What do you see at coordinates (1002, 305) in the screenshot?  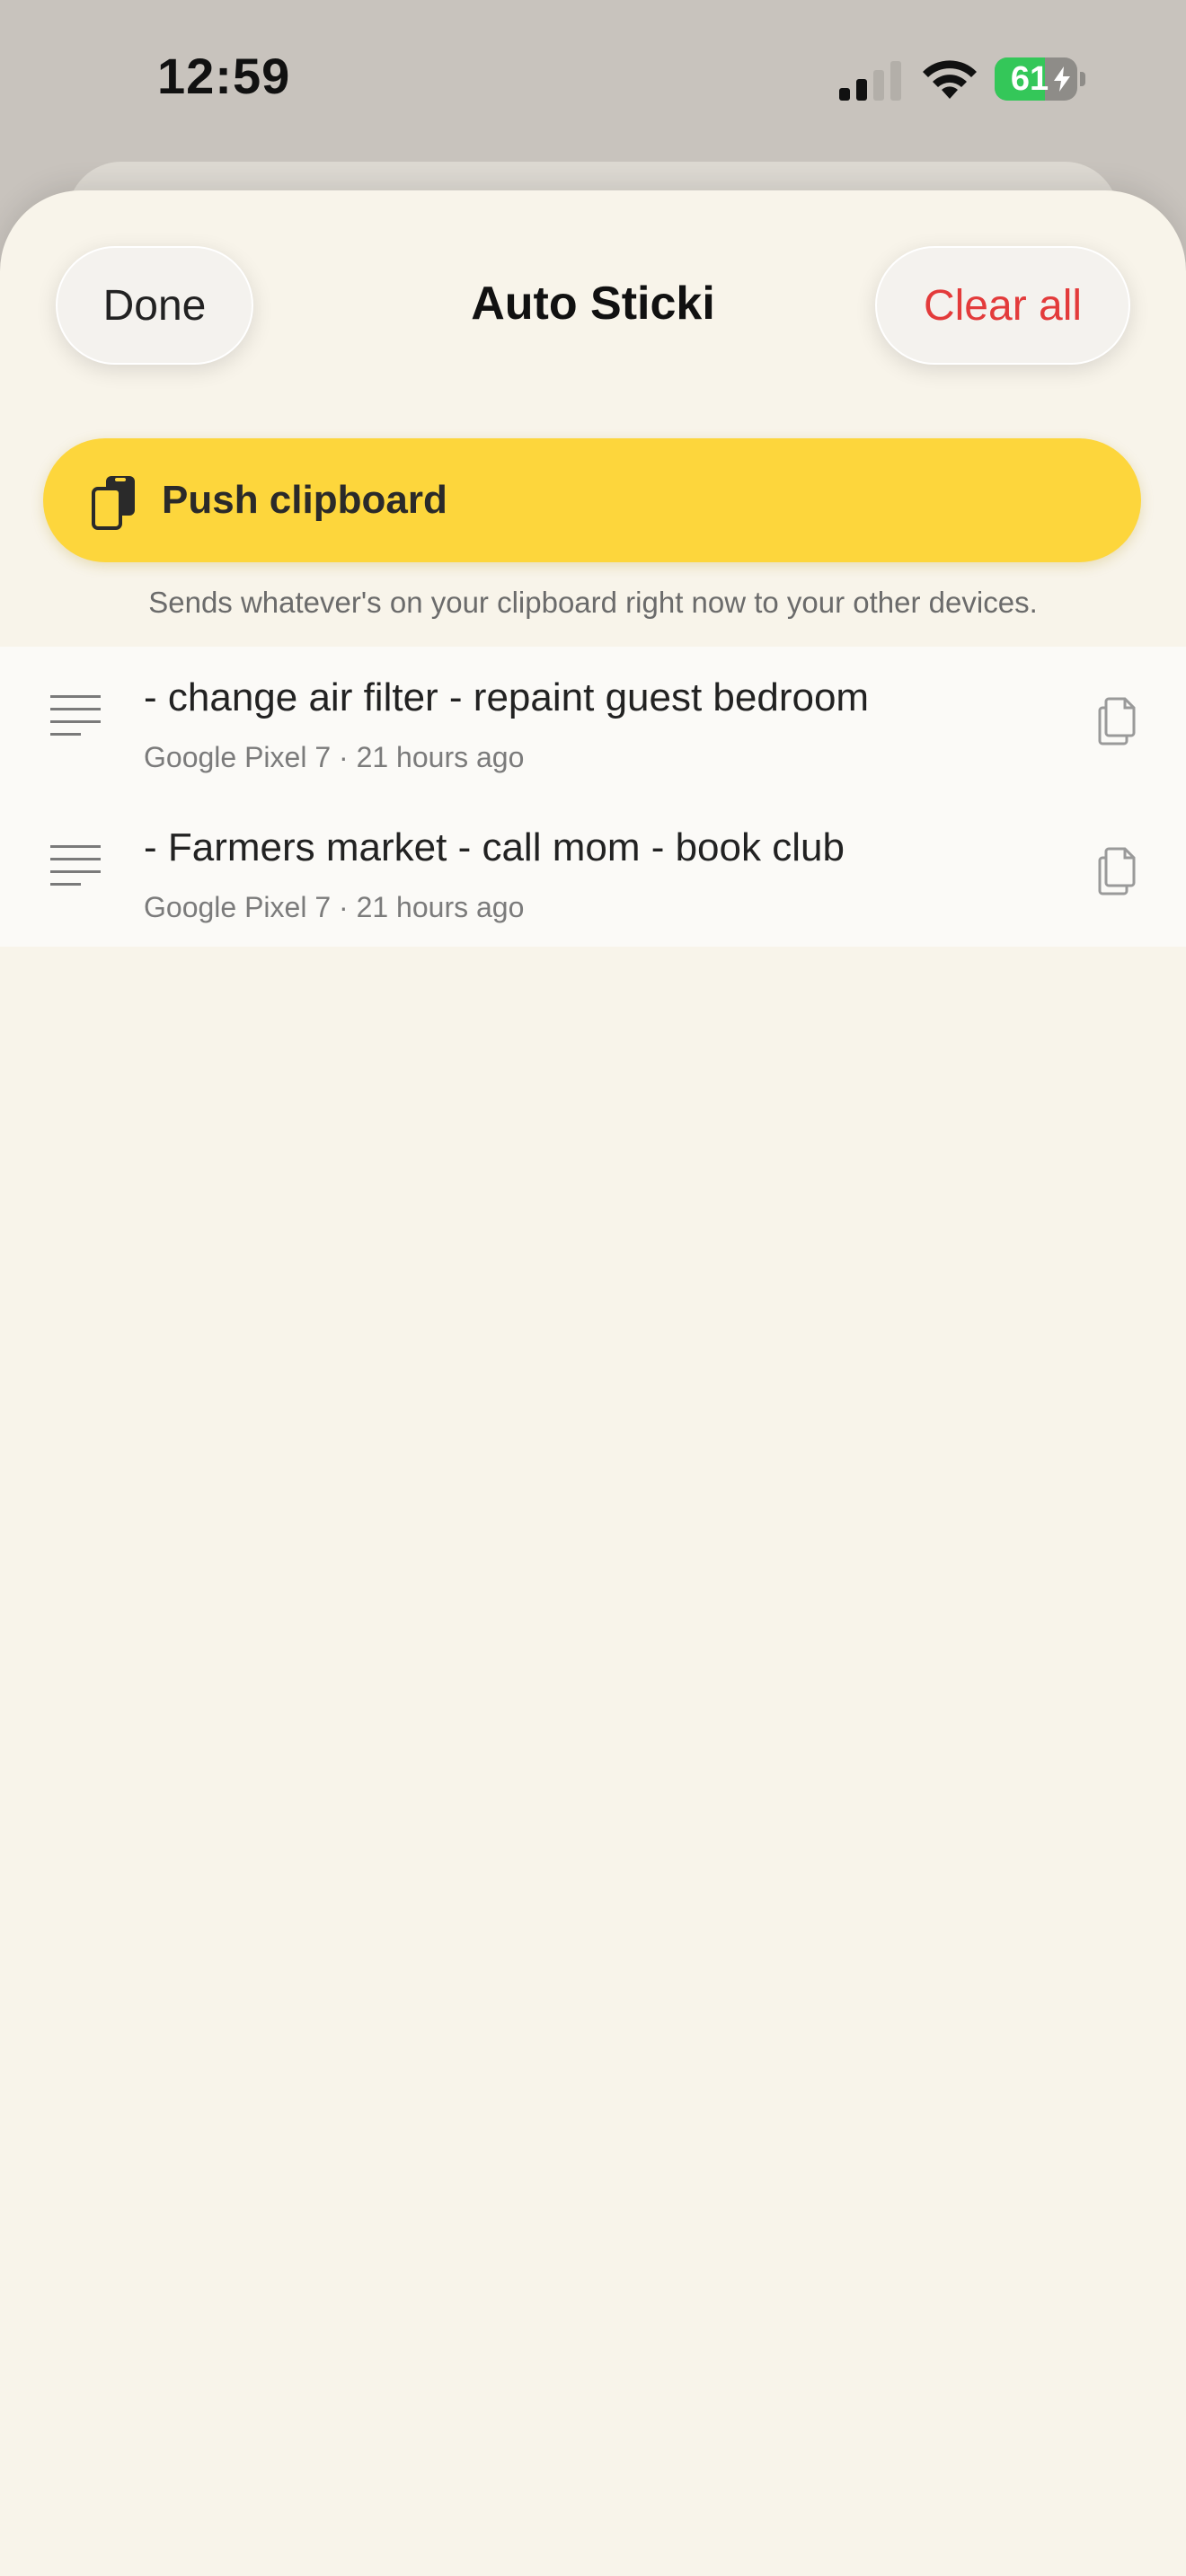 I see `clear-all-button: Clear all` at bounding box center [1002, 305].